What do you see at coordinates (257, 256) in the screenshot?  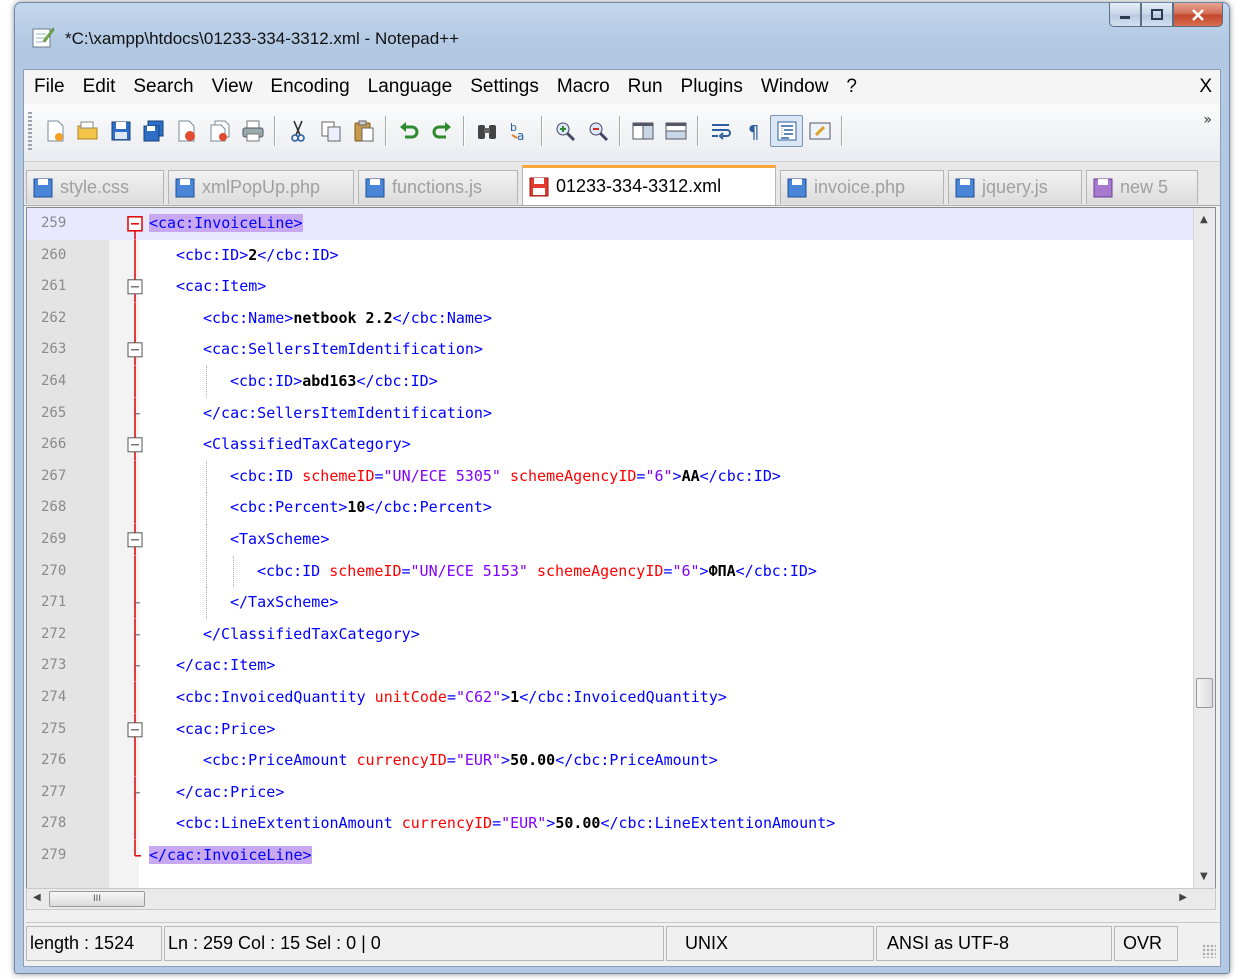 I see `code-text: <cbc:ID>2</cbc:ID>` at bounding box center [257, 256].